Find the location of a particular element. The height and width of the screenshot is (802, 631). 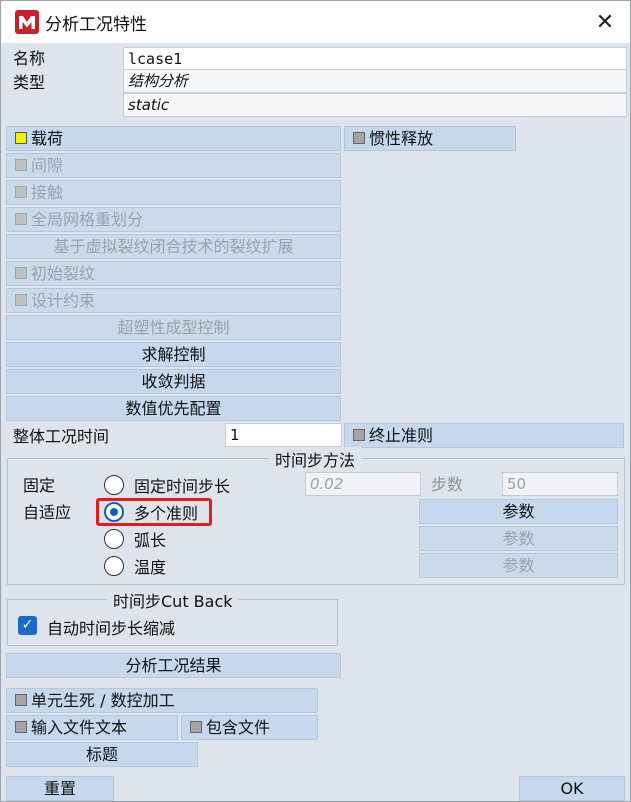

element-birth-marker-icon is located at coordinates (21, 699).